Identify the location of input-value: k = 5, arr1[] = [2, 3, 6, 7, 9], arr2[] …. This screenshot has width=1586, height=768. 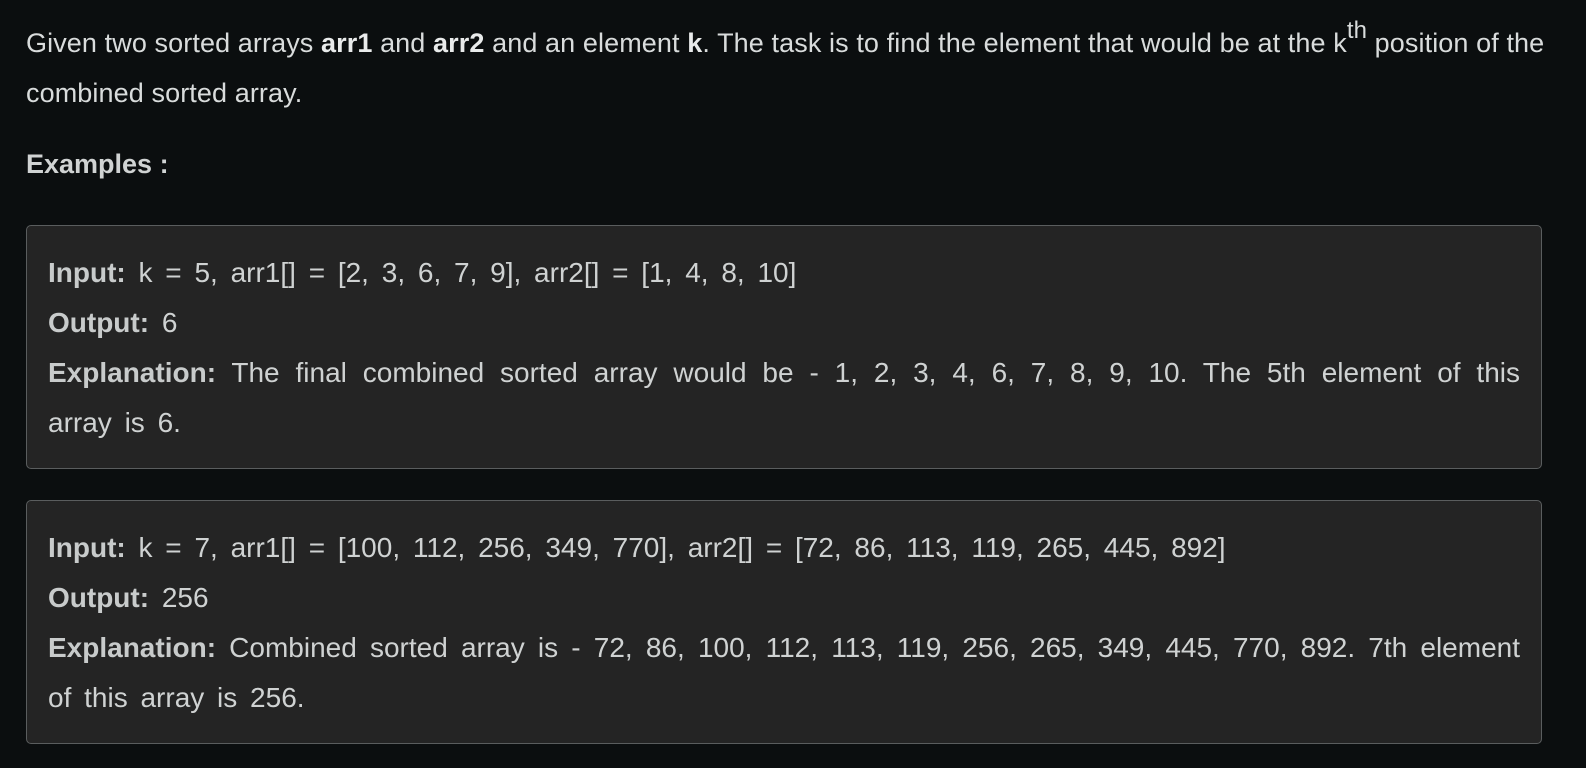
(461, 272).